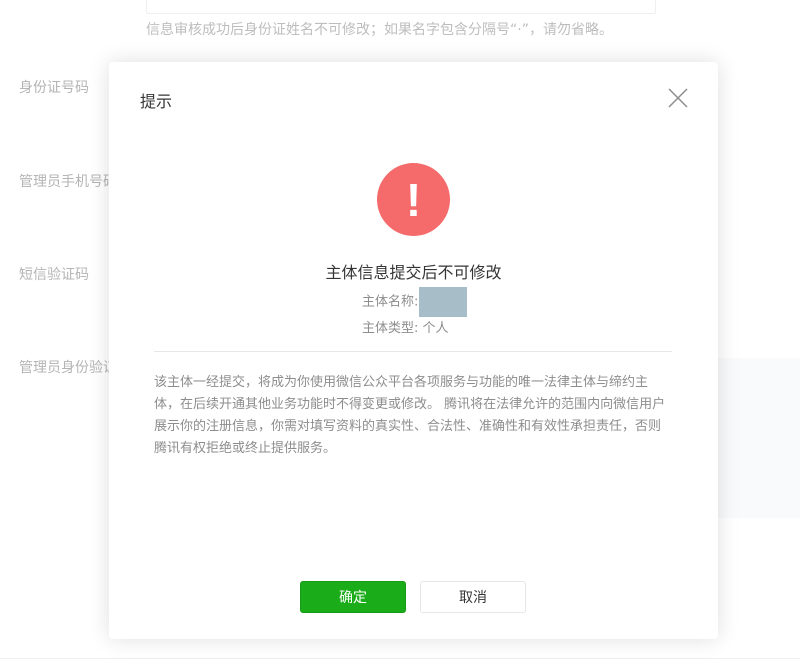 The height and width of the screenshot is (672, 800). What do you see at coordinates (353, 597) in the screenshot?
I see `confirm-button: 确定` at bounding box center [353, 597].